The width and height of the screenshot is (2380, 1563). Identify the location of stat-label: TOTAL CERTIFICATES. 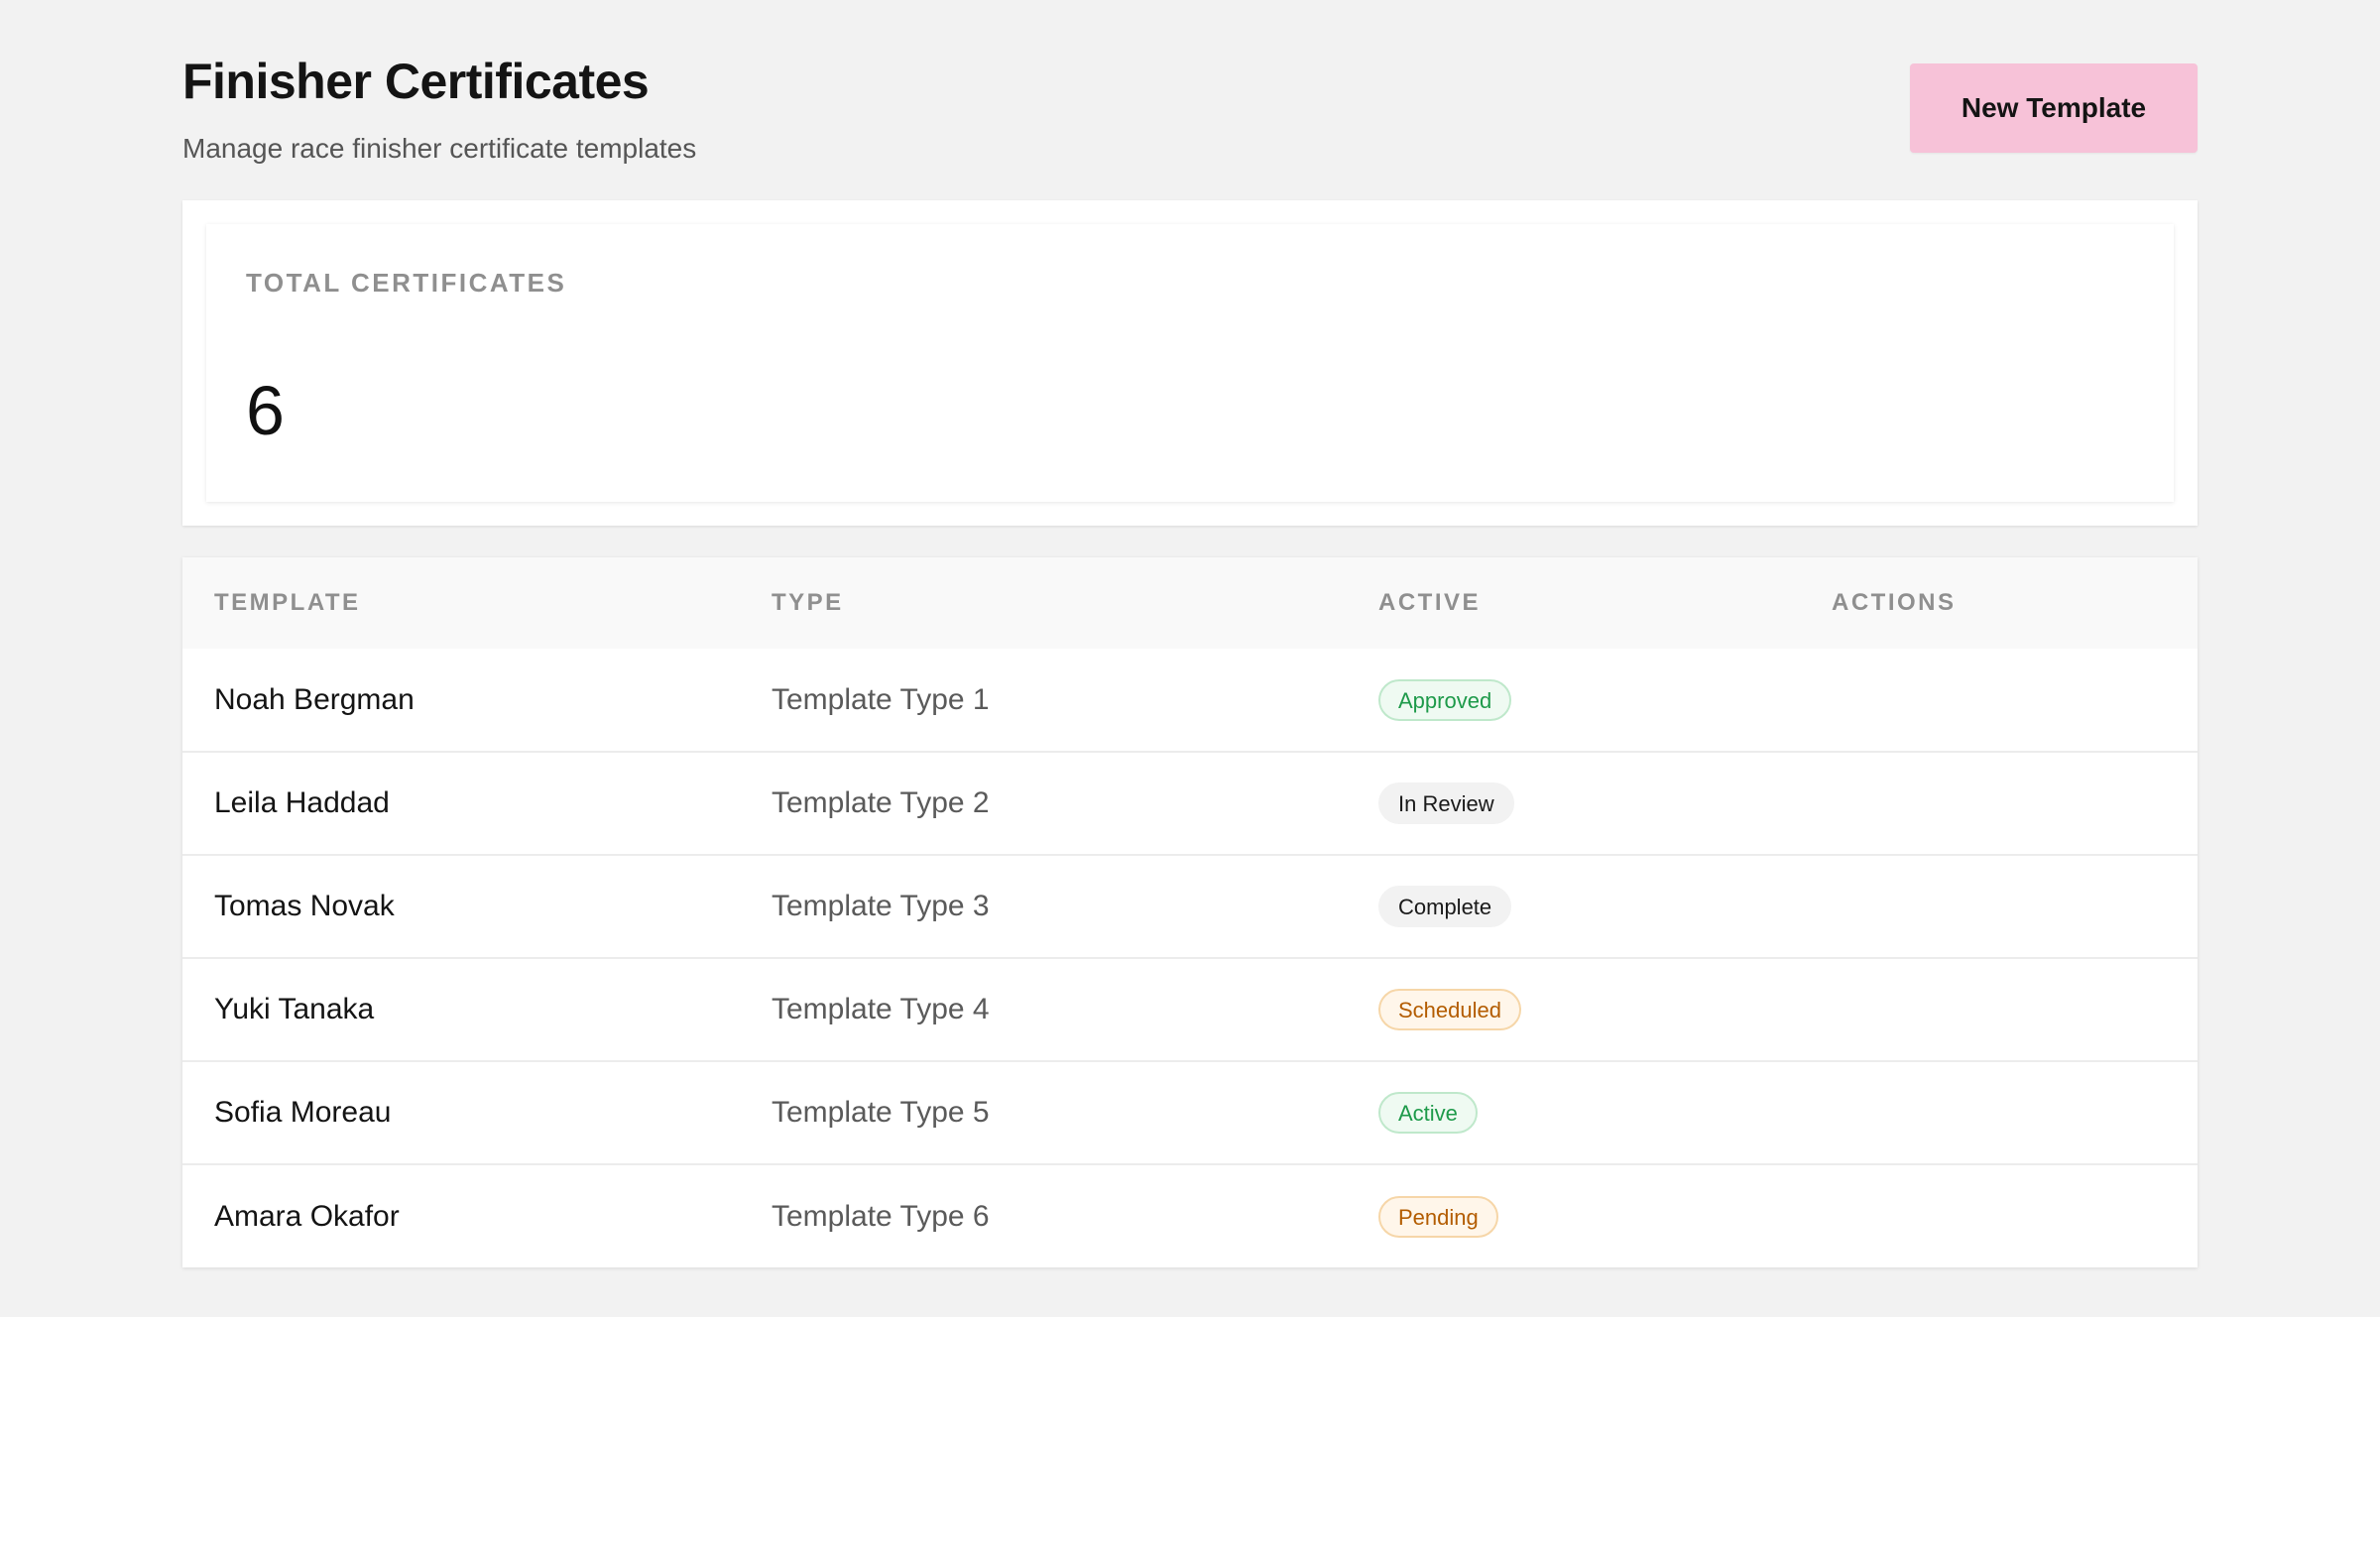
(406, 283).